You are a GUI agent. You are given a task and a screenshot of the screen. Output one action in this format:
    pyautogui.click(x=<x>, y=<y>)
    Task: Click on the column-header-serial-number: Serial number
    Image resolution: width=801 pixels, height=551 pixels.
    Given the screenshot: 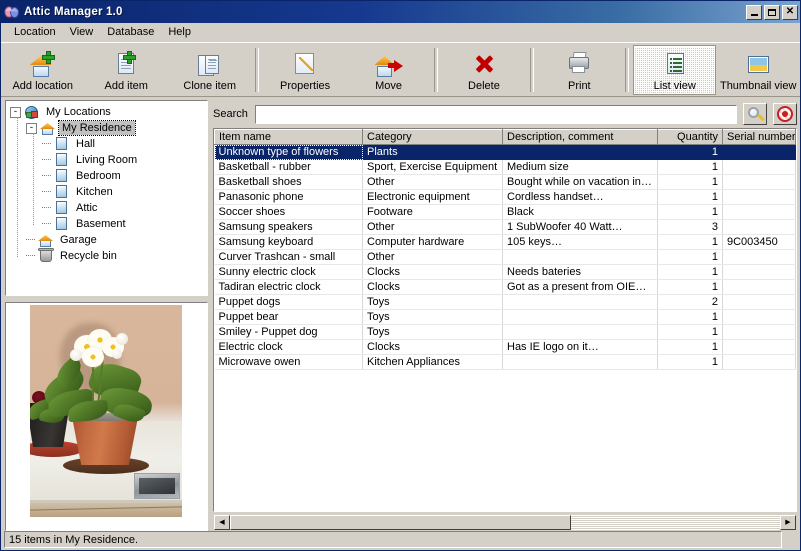 What is the action you would take?
    pyautogui.click(x=759, y=137)
    